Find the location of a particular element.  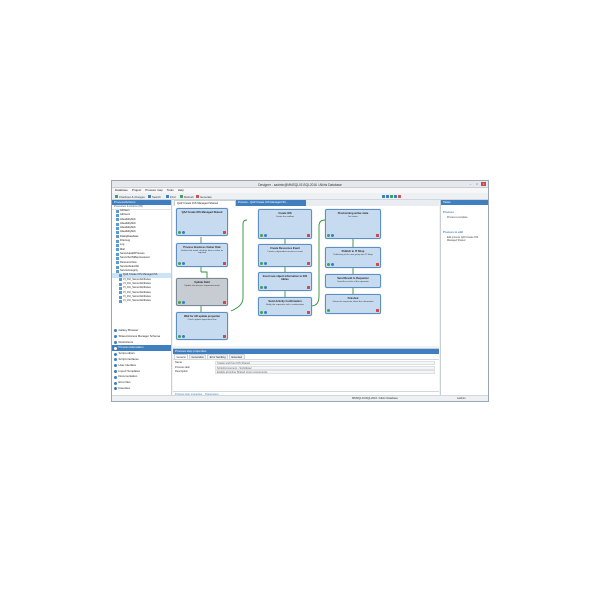

tasks-title: Tasks is located at coordinates (464, 202).